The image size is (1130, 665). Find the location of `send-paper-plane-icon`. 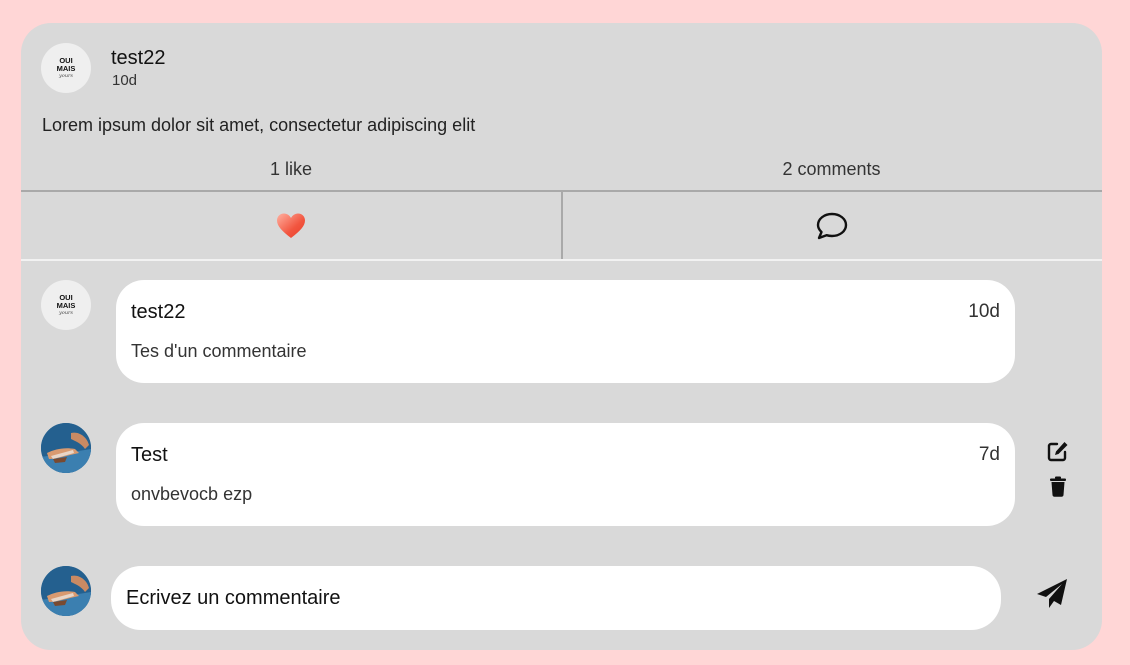

send-paper-plane-icon is located at coordinates (1052, 593).